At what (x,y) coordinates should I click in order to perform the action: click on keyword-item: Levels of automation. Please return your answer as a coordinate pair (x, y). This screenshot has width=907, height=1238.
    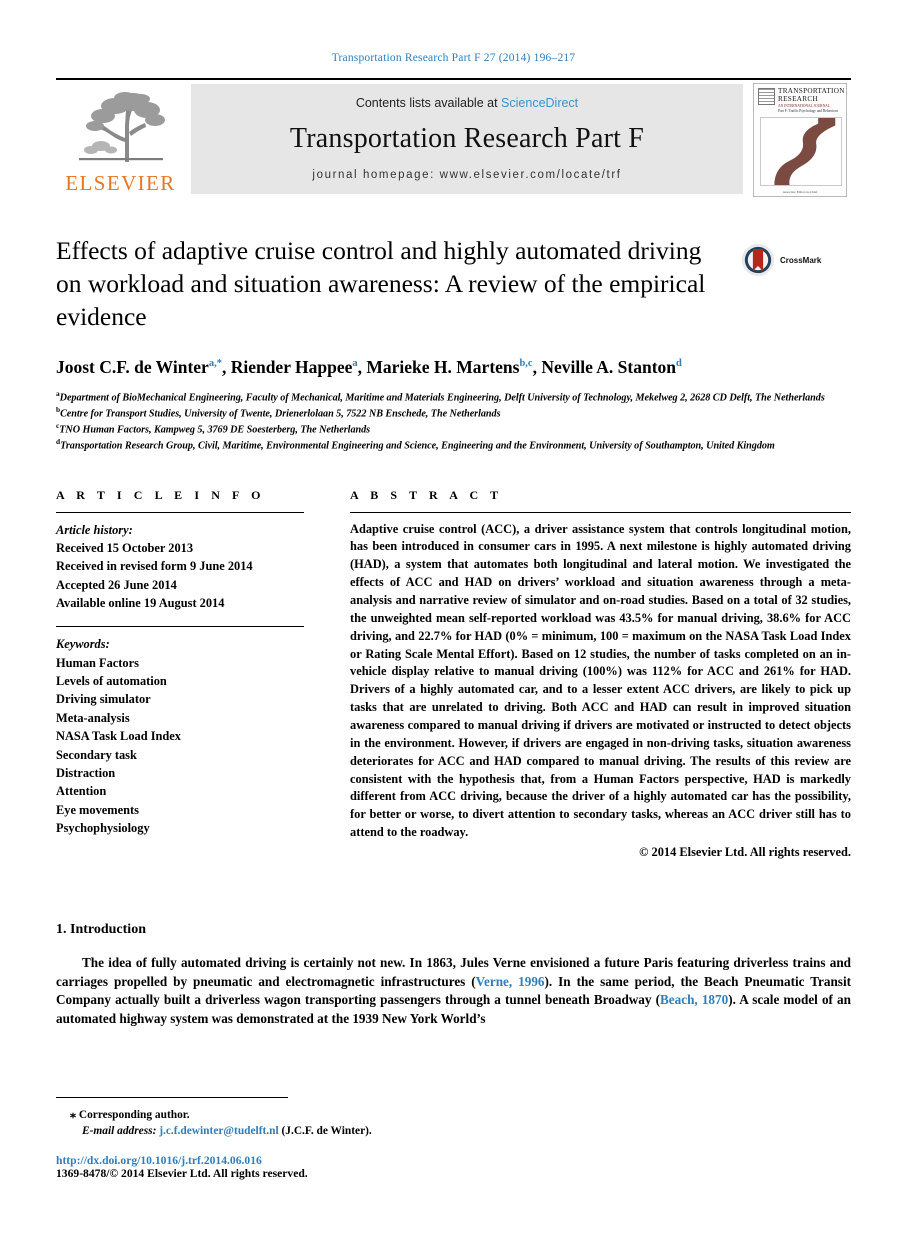
    Looking at the image, I should click on (111, 681).